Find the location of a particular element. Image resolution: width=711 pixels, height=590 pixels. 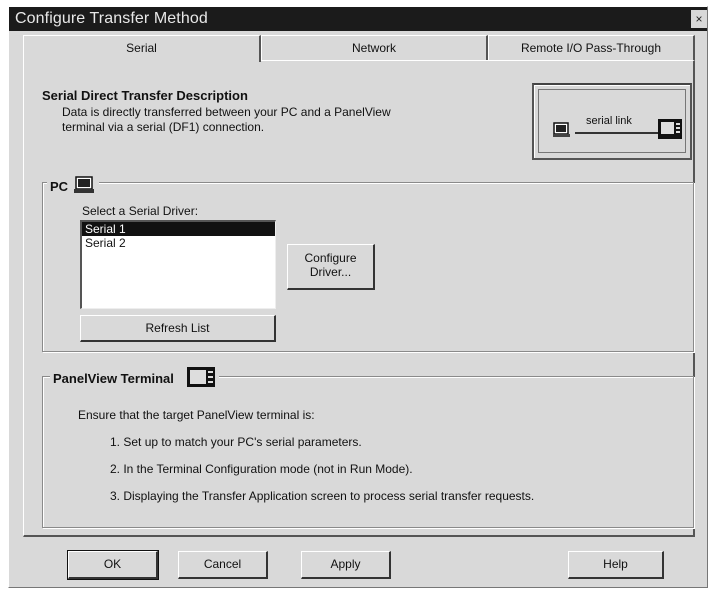

refresh-list-button: Refresh List is located at coordinates (178, 328).